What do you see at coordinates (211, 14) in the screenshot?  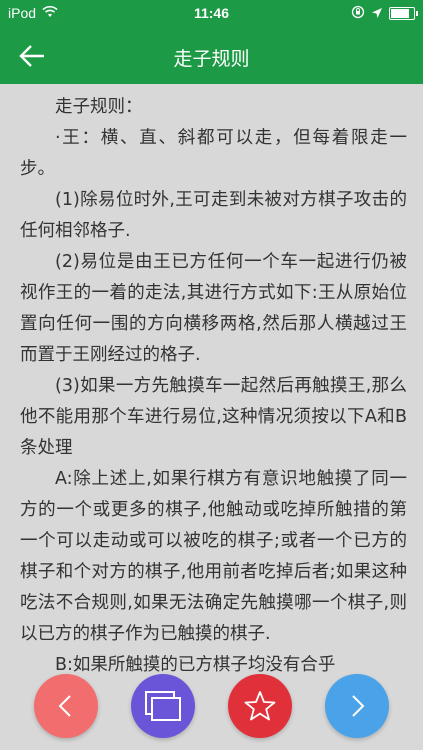 I see `status-bar: iPod 11:46` at bounding box center [211, 14].